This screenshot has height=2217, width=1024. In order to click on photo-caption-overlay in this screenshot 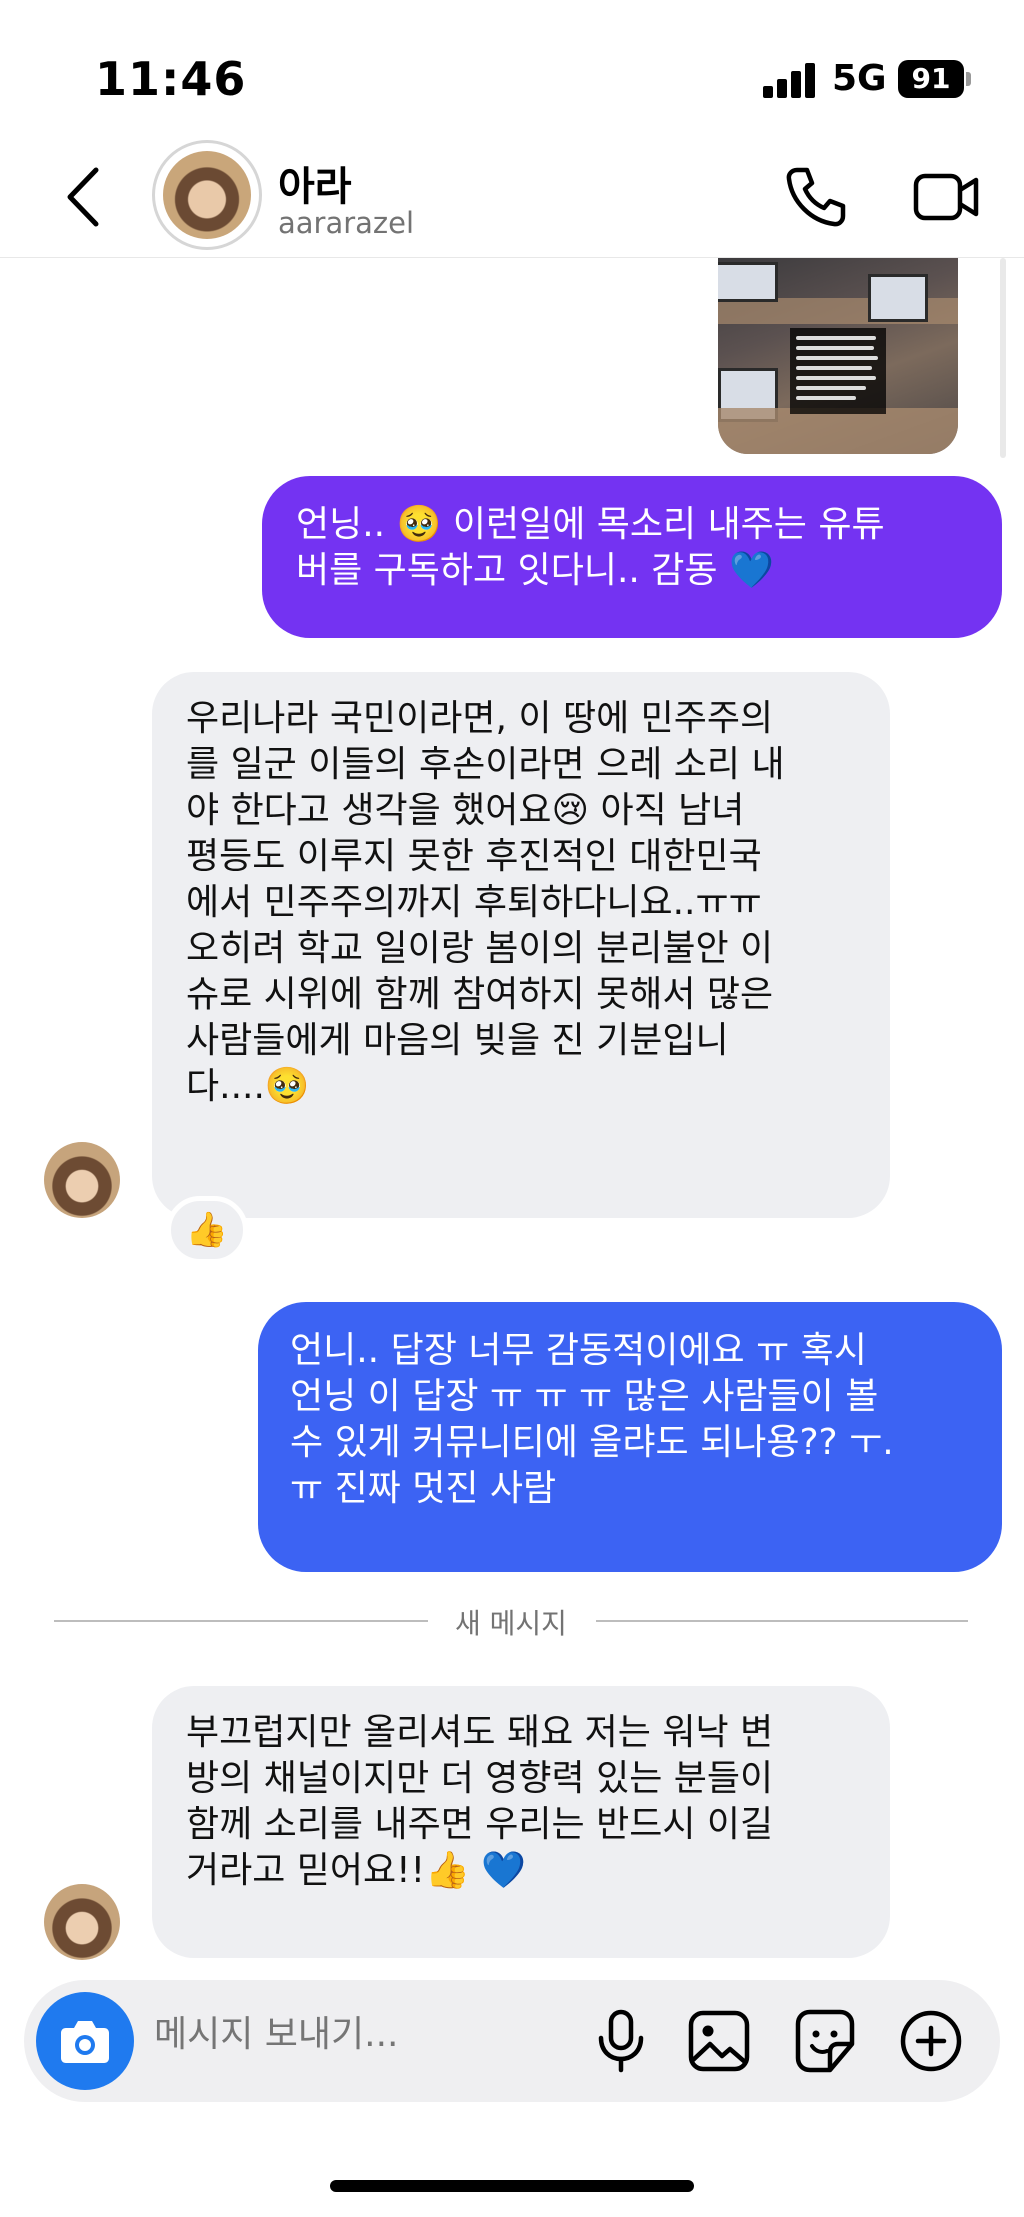, I will do `click(838, 371)`.